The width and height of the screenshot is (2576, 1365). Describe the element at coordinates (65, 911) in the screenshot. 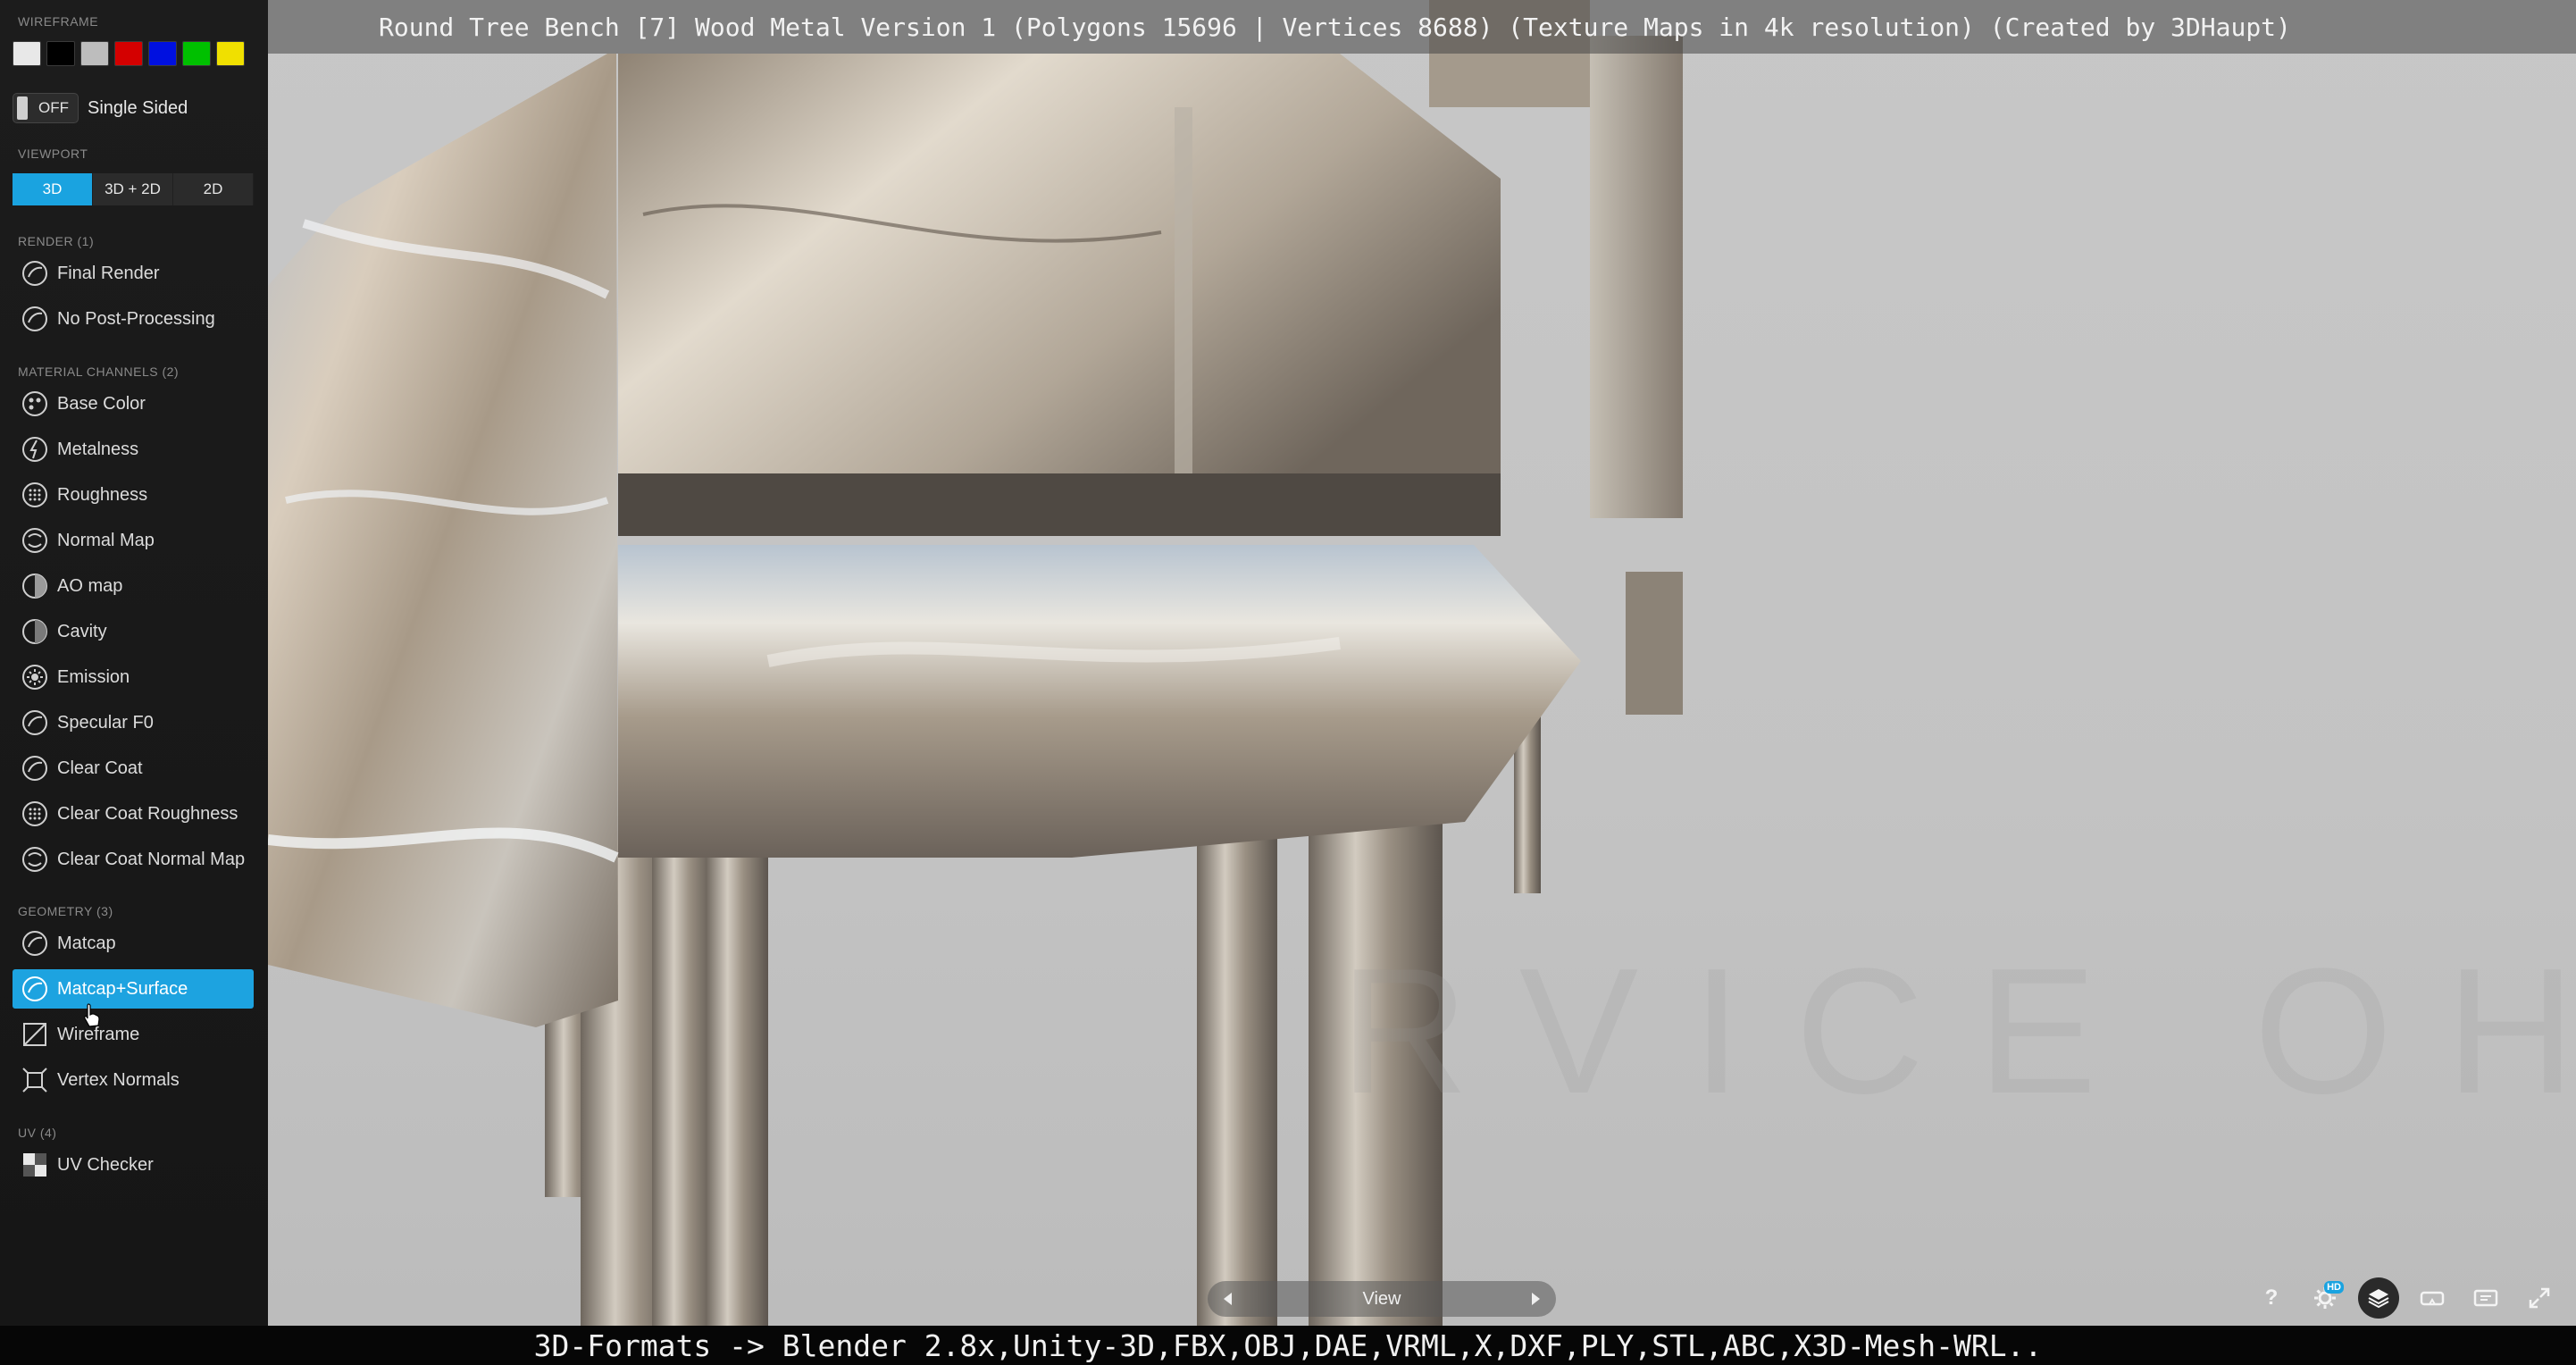

I see `geometry-section-label: GEOMETRY (3)` at that location.